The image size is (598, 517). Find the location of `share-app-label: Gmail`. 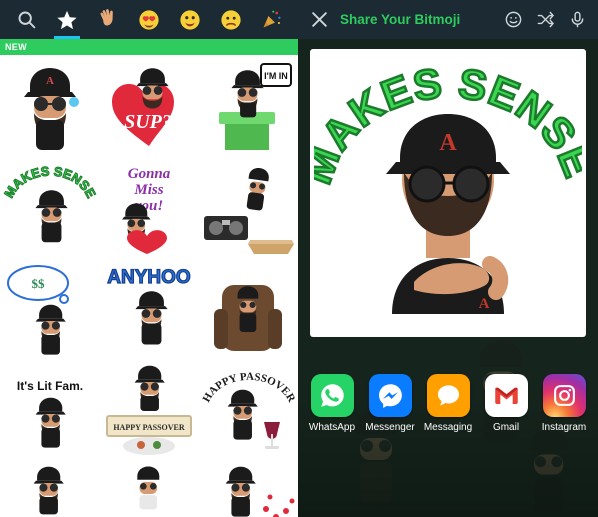

share-app-label: Gmail is located at coordinates (506, 427).